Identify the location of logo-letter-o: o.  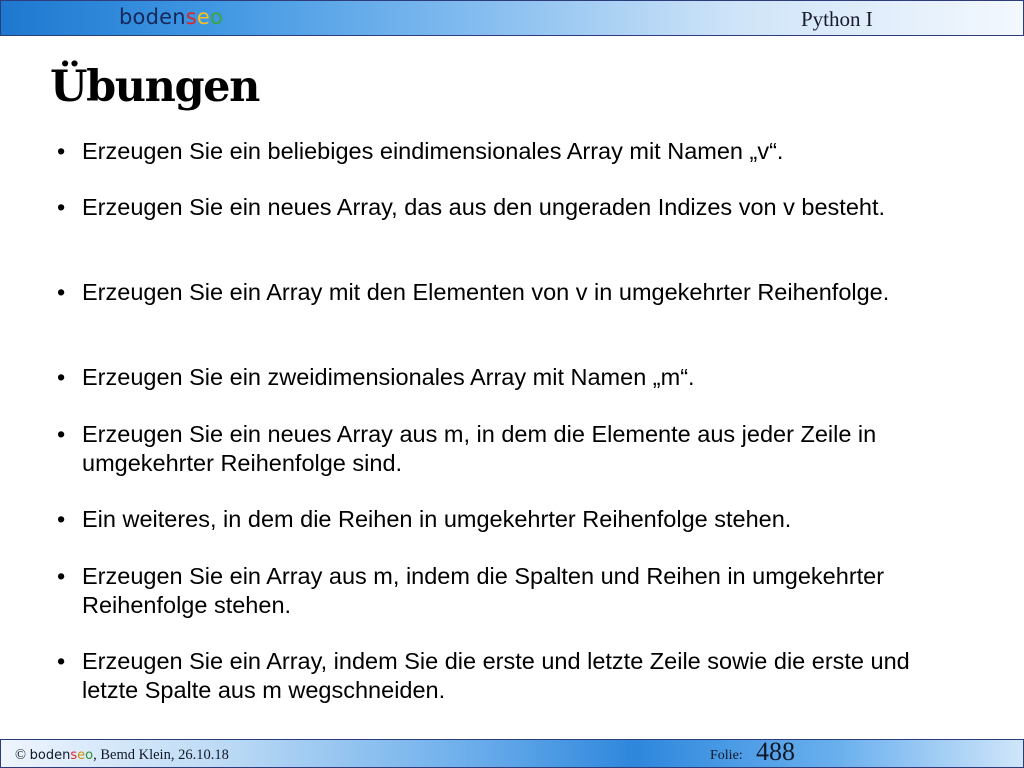
(217, 17).